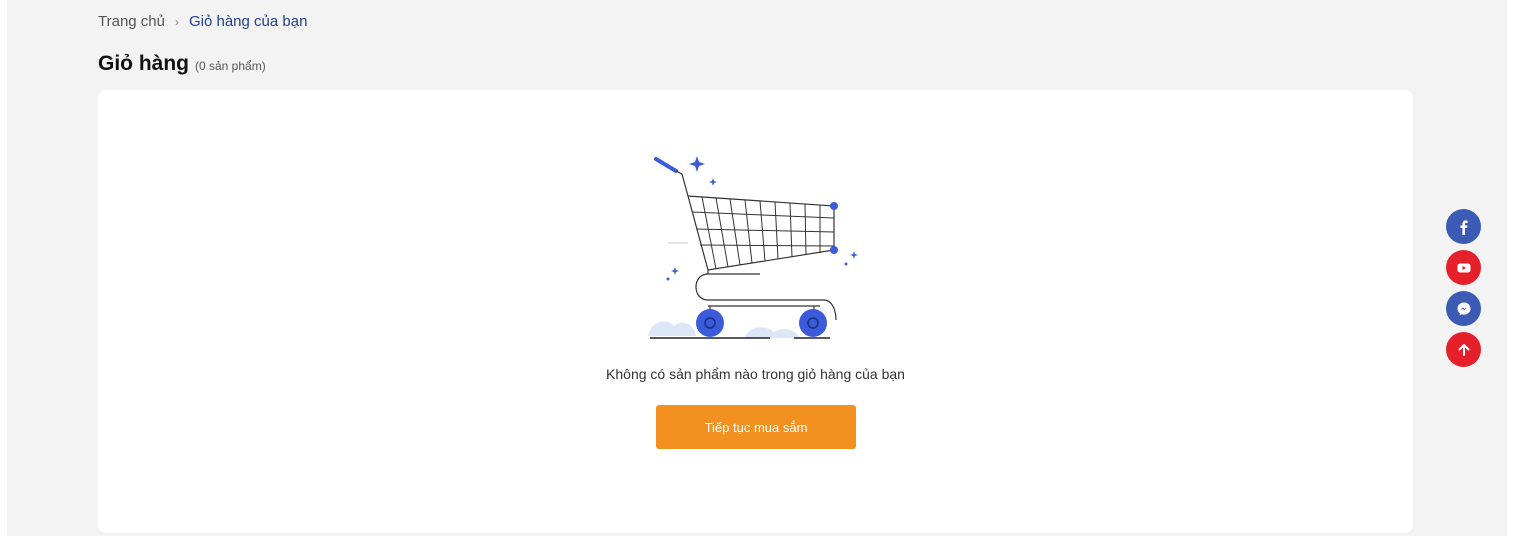 This screenshot has height=536, width=1518. I want to click on facebook-icon, so click(1464, 227).